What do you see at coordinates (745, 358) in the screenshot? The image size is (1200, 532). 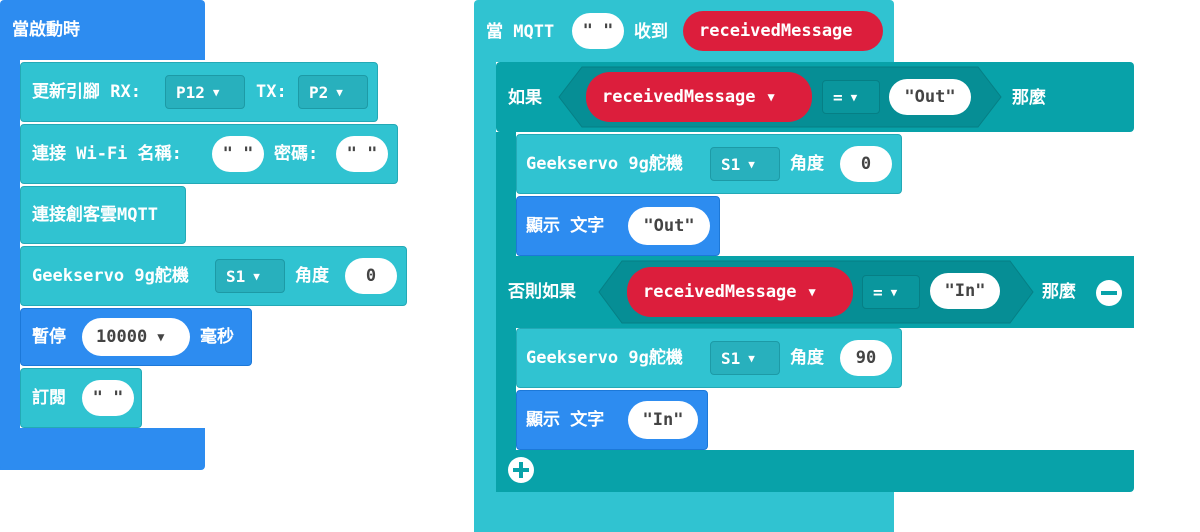 I see `servo-port-dropdown-else-if: S1 ▼` at bounding box center [745, 358].